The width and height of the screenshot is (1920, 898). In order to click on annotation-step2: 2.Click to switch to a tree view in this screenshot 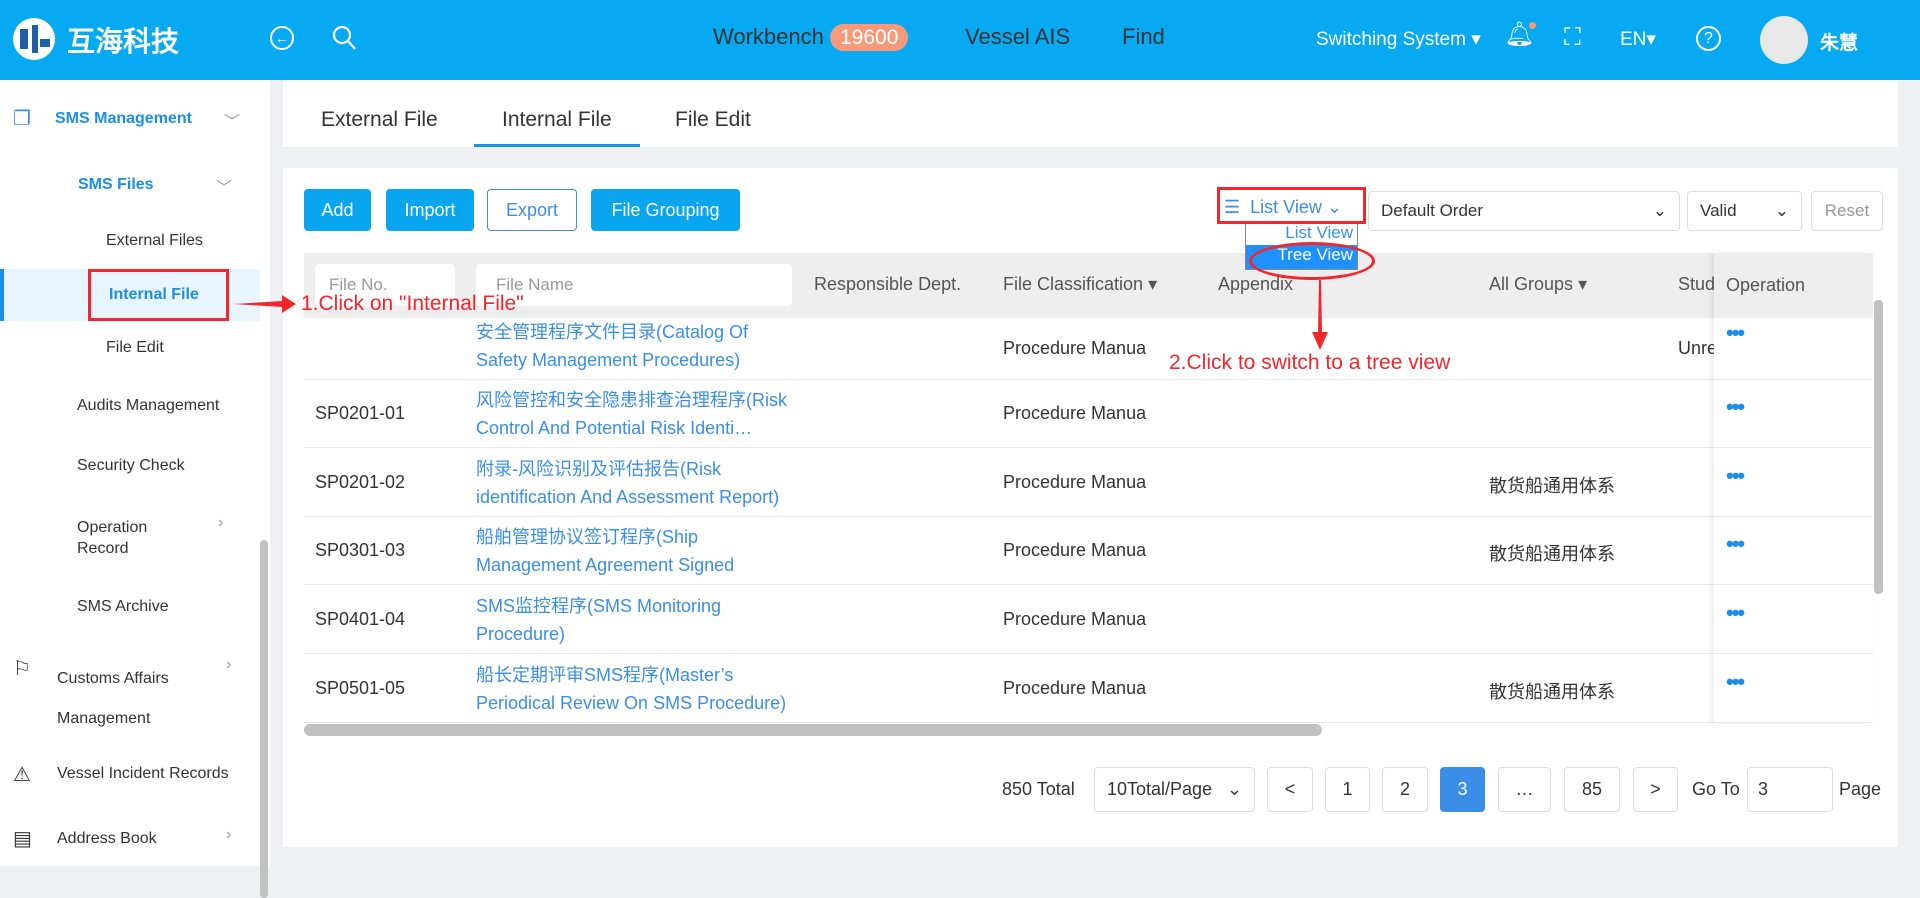, I will do `click(1310, 362)`.